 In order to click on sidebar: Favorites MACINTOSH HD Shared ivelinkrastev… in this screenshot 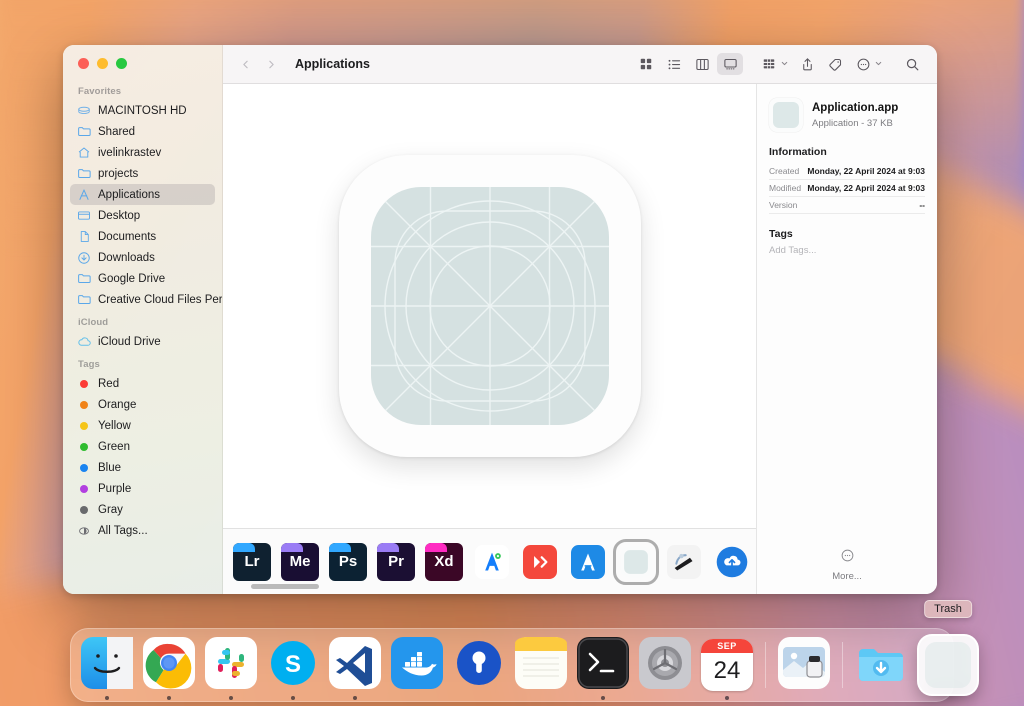, I will do `click(143, 319)`.